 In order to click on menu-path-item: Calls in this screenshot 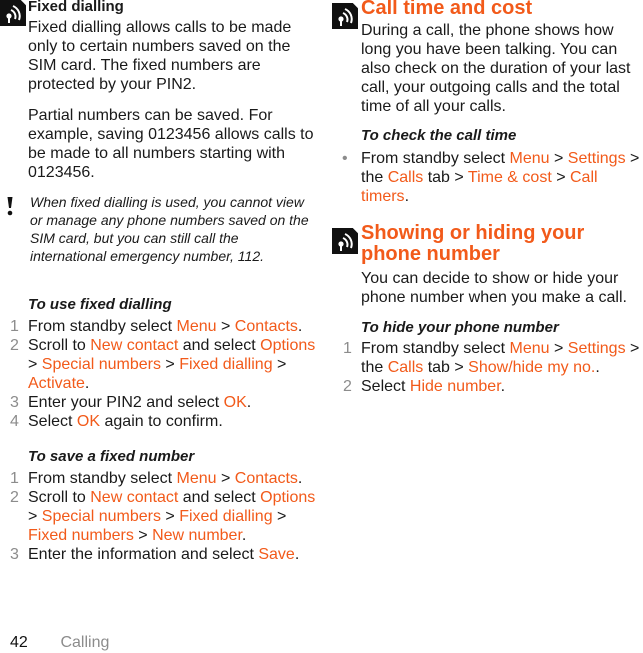, I will do `click(405, 367)`.